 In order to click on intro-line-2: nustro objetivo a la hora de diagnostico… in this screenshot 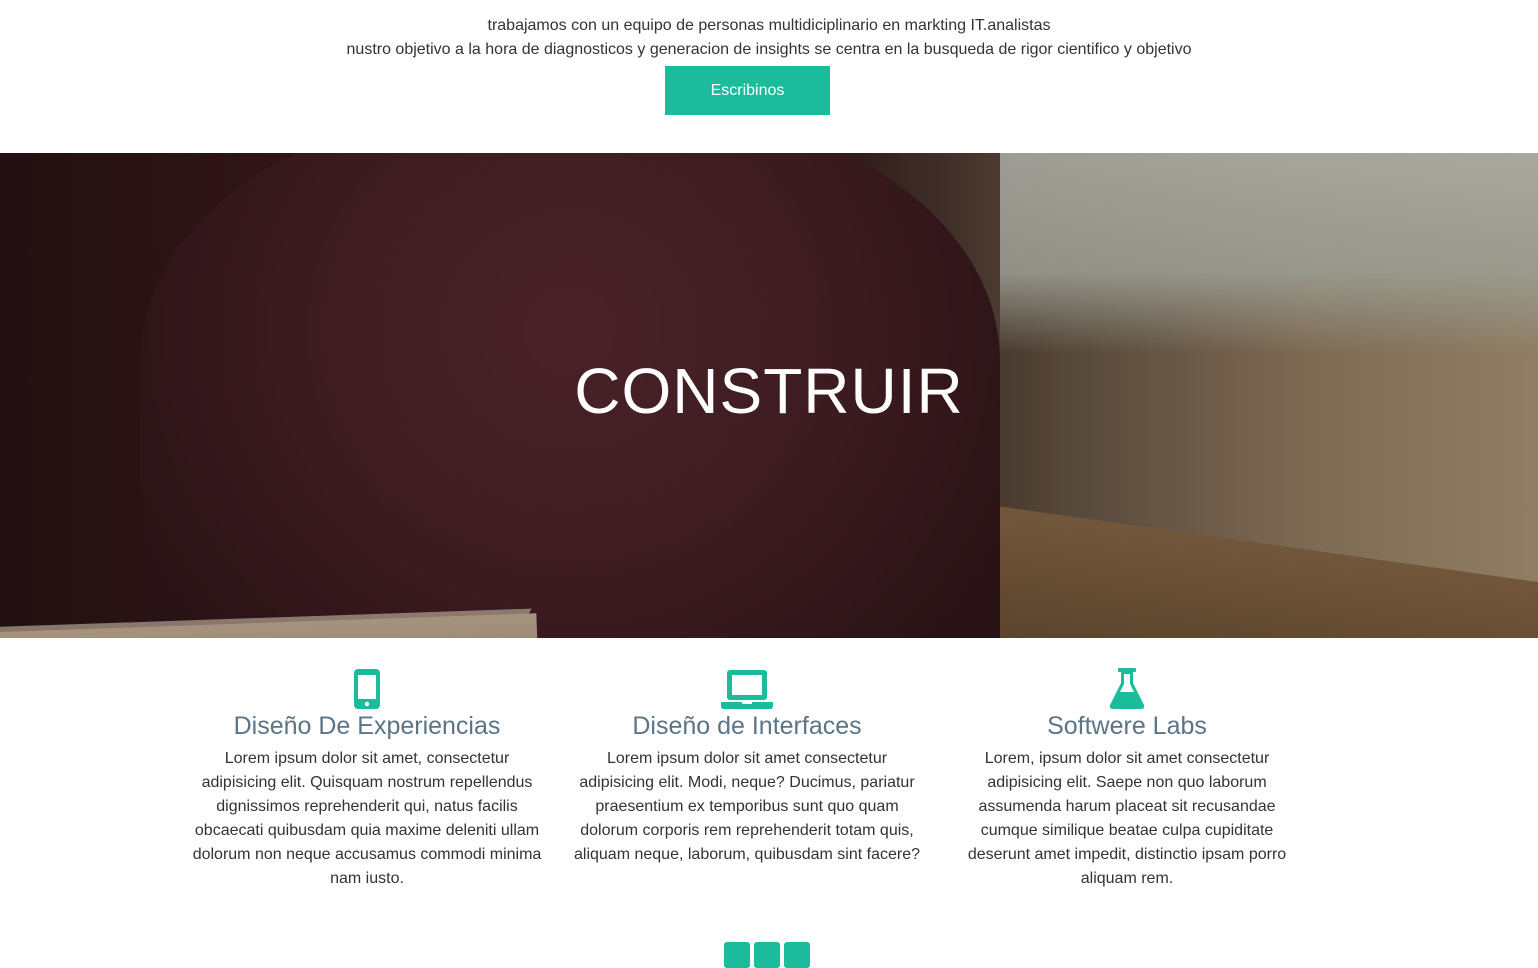, I will do `click(769, 49)`.